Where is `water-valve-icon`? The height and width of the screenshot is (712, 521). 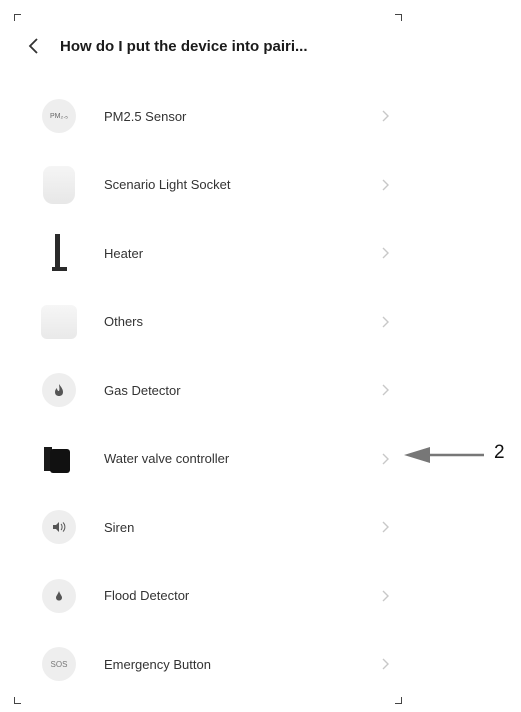
water-valve-icon is located at coordinates (57, 459).